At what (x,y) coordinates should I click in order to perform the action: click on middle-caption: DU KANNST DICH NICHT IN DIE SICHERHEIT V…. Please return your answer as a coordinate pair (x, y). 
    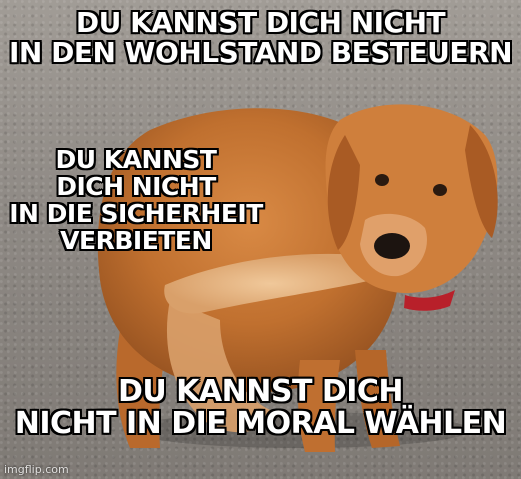
    Looking at the image, I should click on (136, 200).